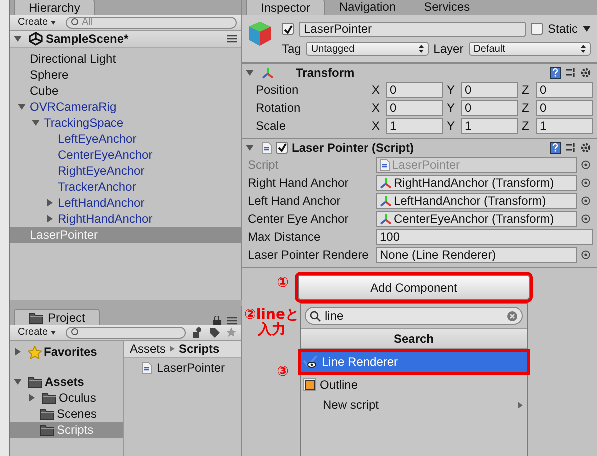 The height and width of the screenshot is (456, 597). What do you see at coordinates (283, 284) in the screenshot?
I see `step-annotation: ①` at bounding box center [283, 284].